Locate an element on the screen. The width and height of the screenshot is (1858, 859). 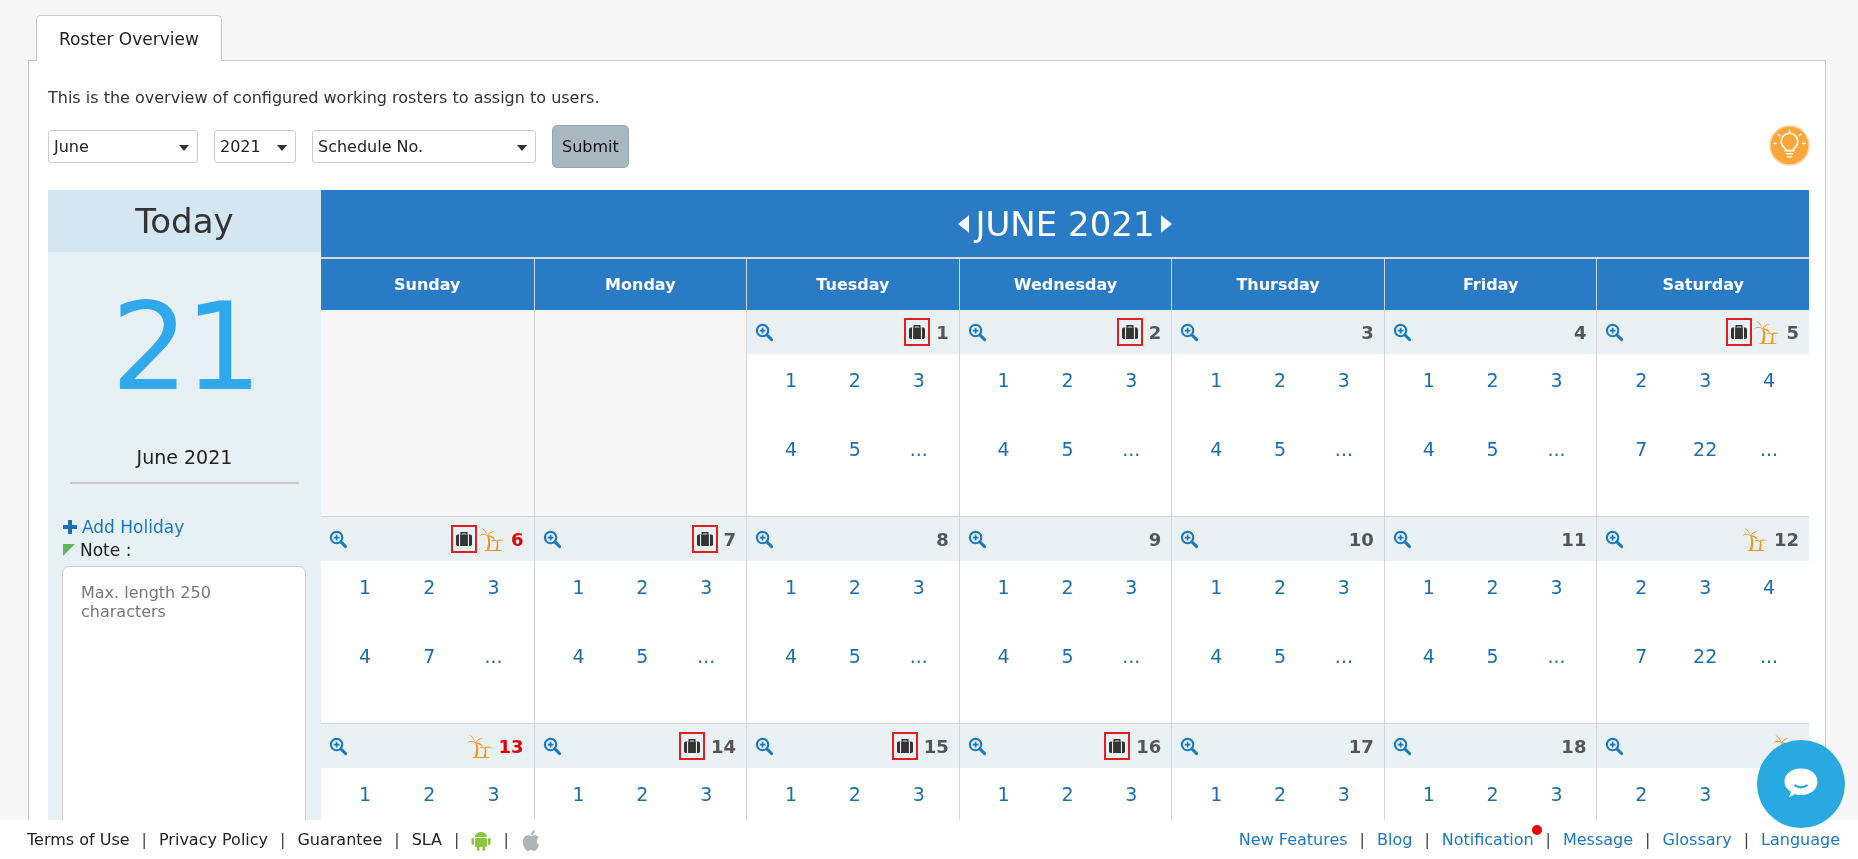
footer-link: Language is located at coordinates (1800, 839).